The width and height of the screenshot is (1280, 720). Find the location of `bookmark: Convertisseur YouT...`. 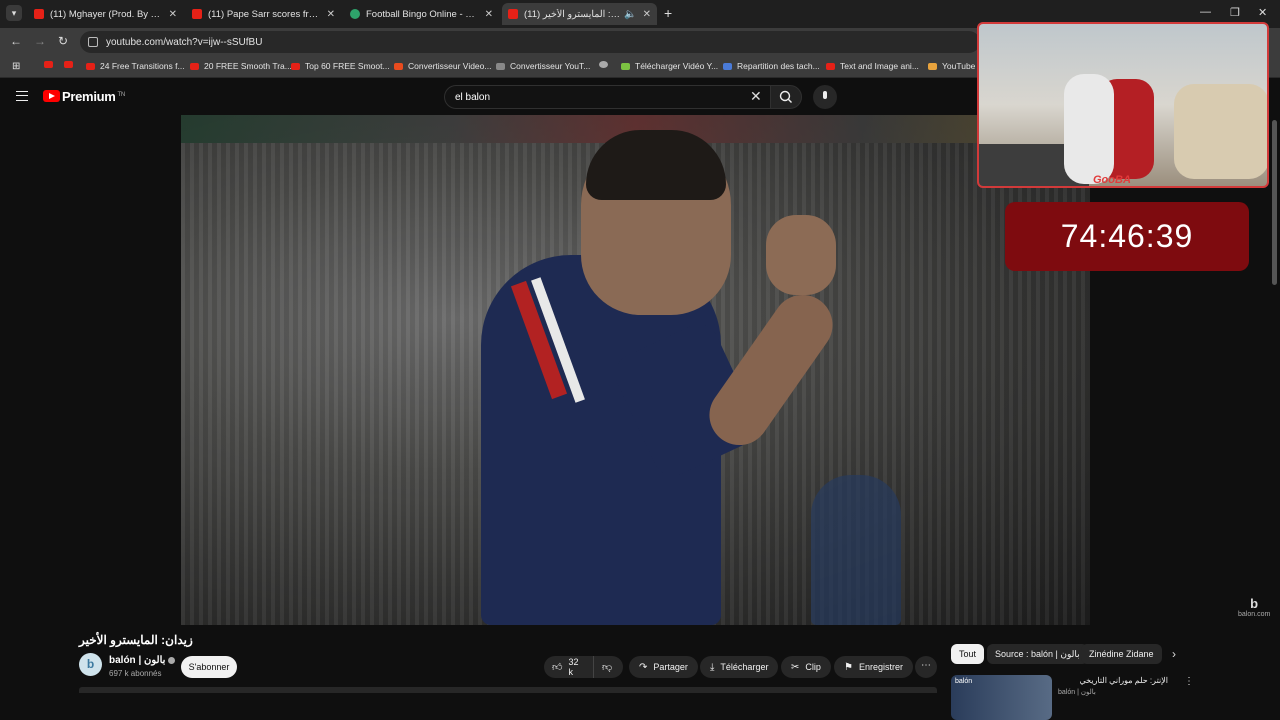

bookmark: Convertisseur YouT... is located at coordinates (543, 66).